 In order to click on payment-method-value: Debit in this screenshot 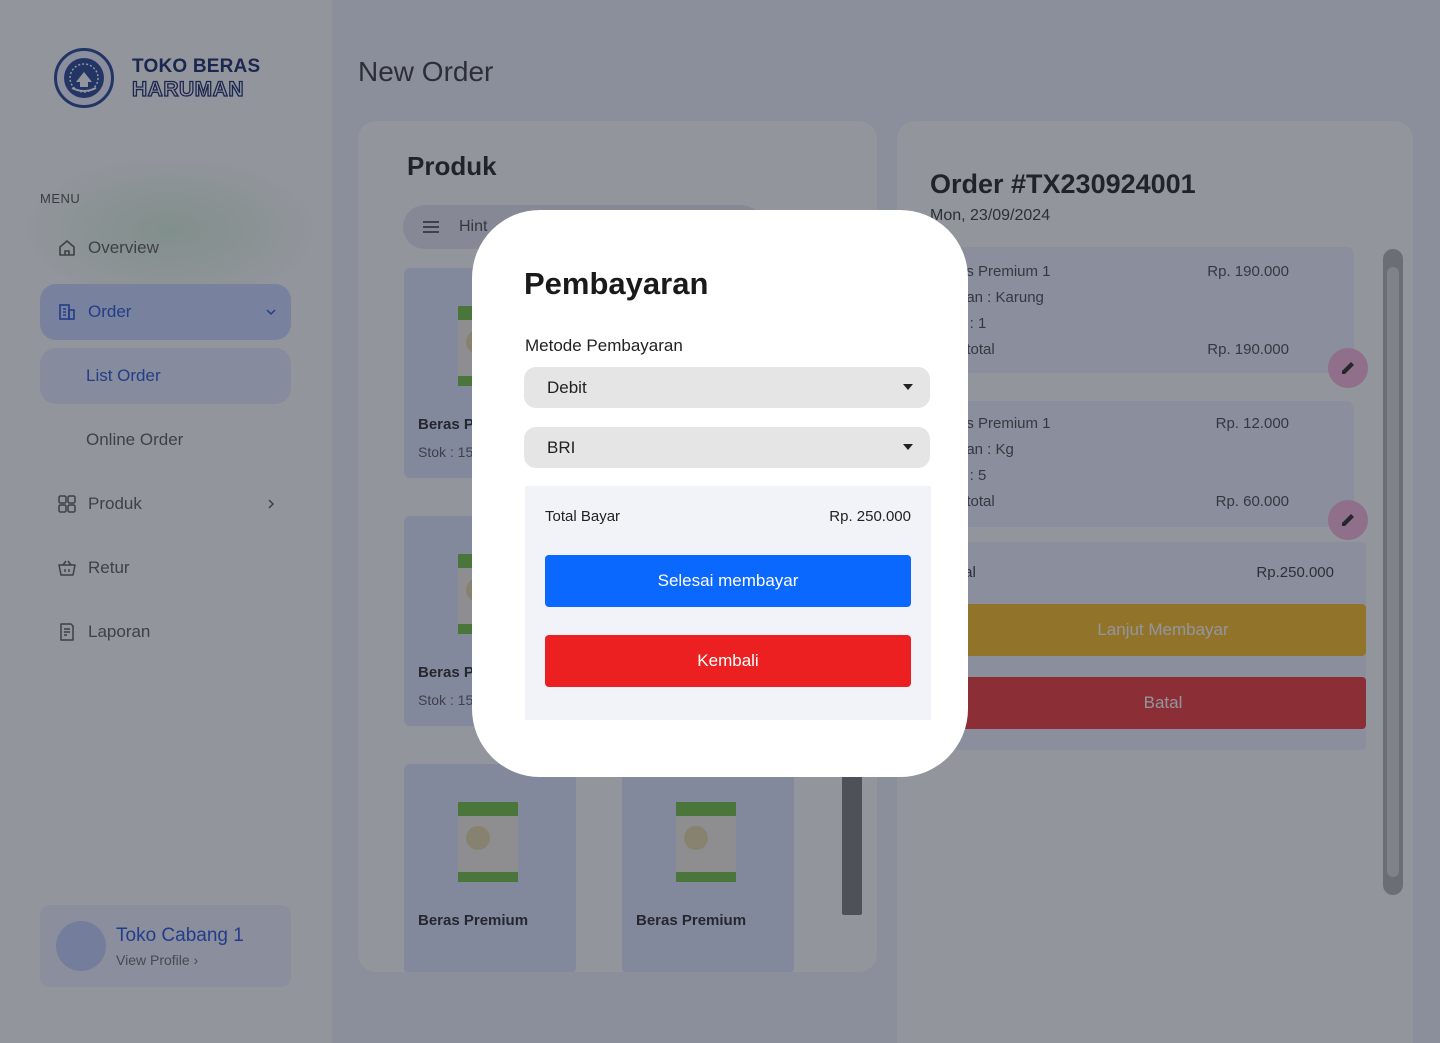, I will do `click(567, 387)`.